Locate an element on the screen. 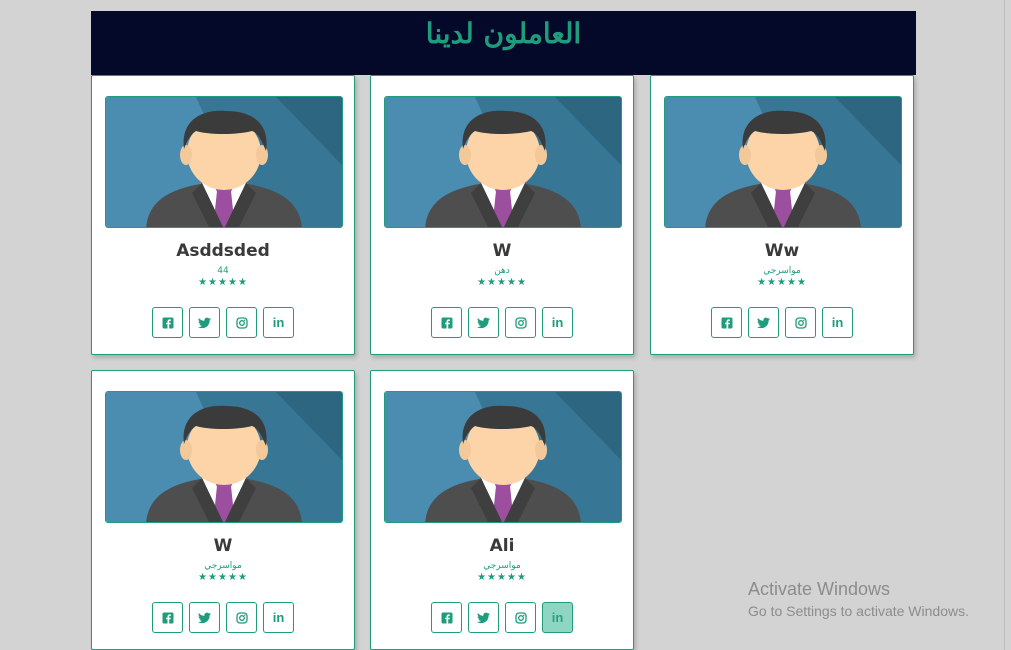 The height and width of the screenshot is (650, 1011). employee-name: Asddsded is located at coordinates (223, 251).